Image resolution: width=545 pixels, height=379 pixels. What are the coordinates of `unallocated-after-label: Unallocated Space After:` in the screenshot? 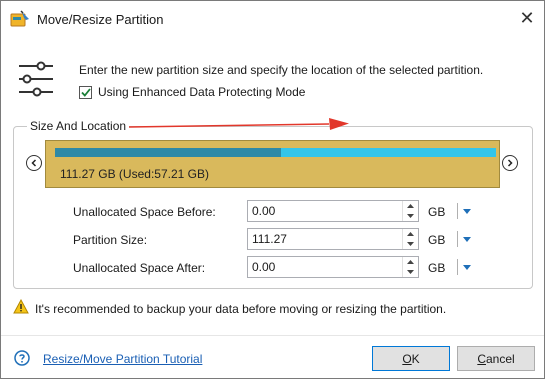 It's located at (139, 268).